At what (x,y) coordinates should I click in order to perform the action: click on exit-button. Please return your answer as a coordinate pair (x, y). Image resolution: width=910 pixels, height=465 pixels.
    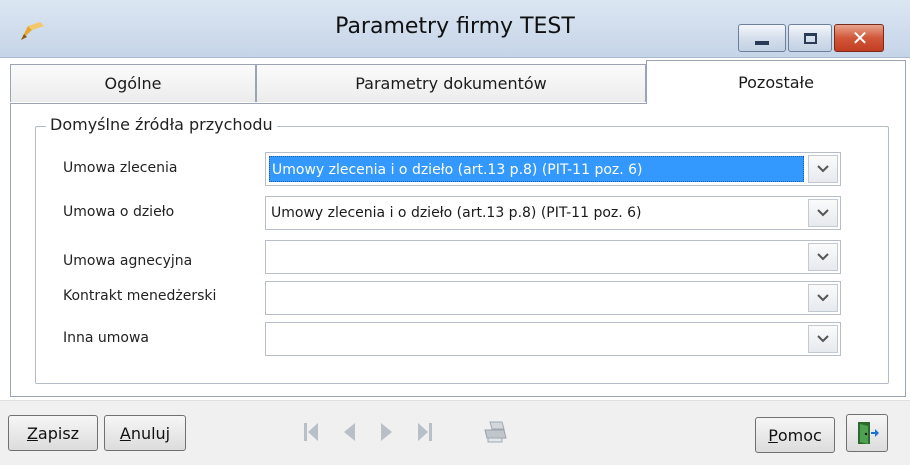
    Looking at the image, I should click on (867, 433).